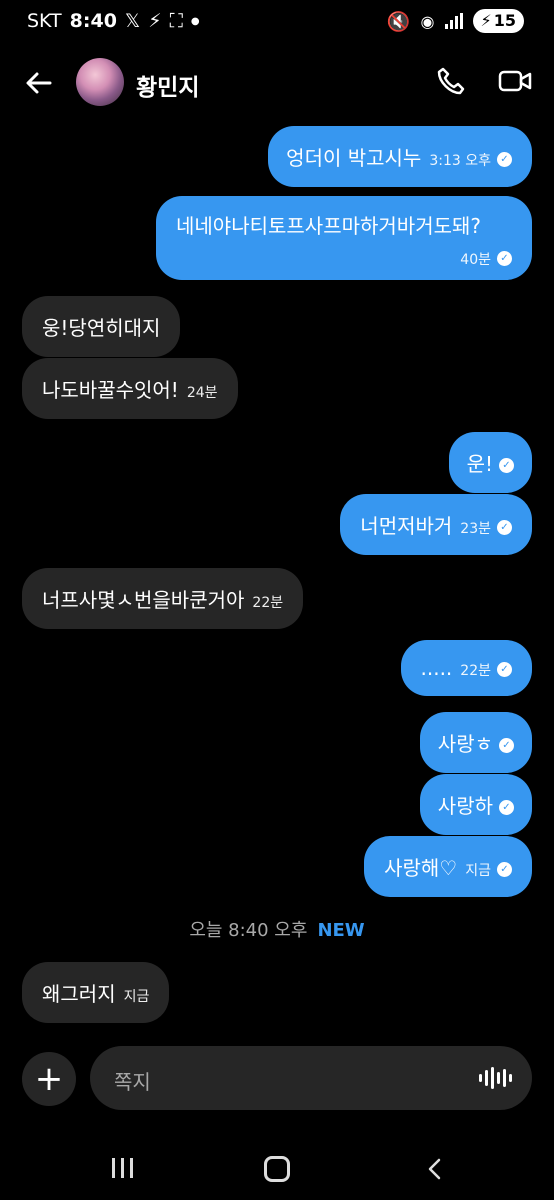  What do you see at coordinates (79, 994) in the screenshot?
I see `message-text: 왜그러지` at bounding box center [79, 994].